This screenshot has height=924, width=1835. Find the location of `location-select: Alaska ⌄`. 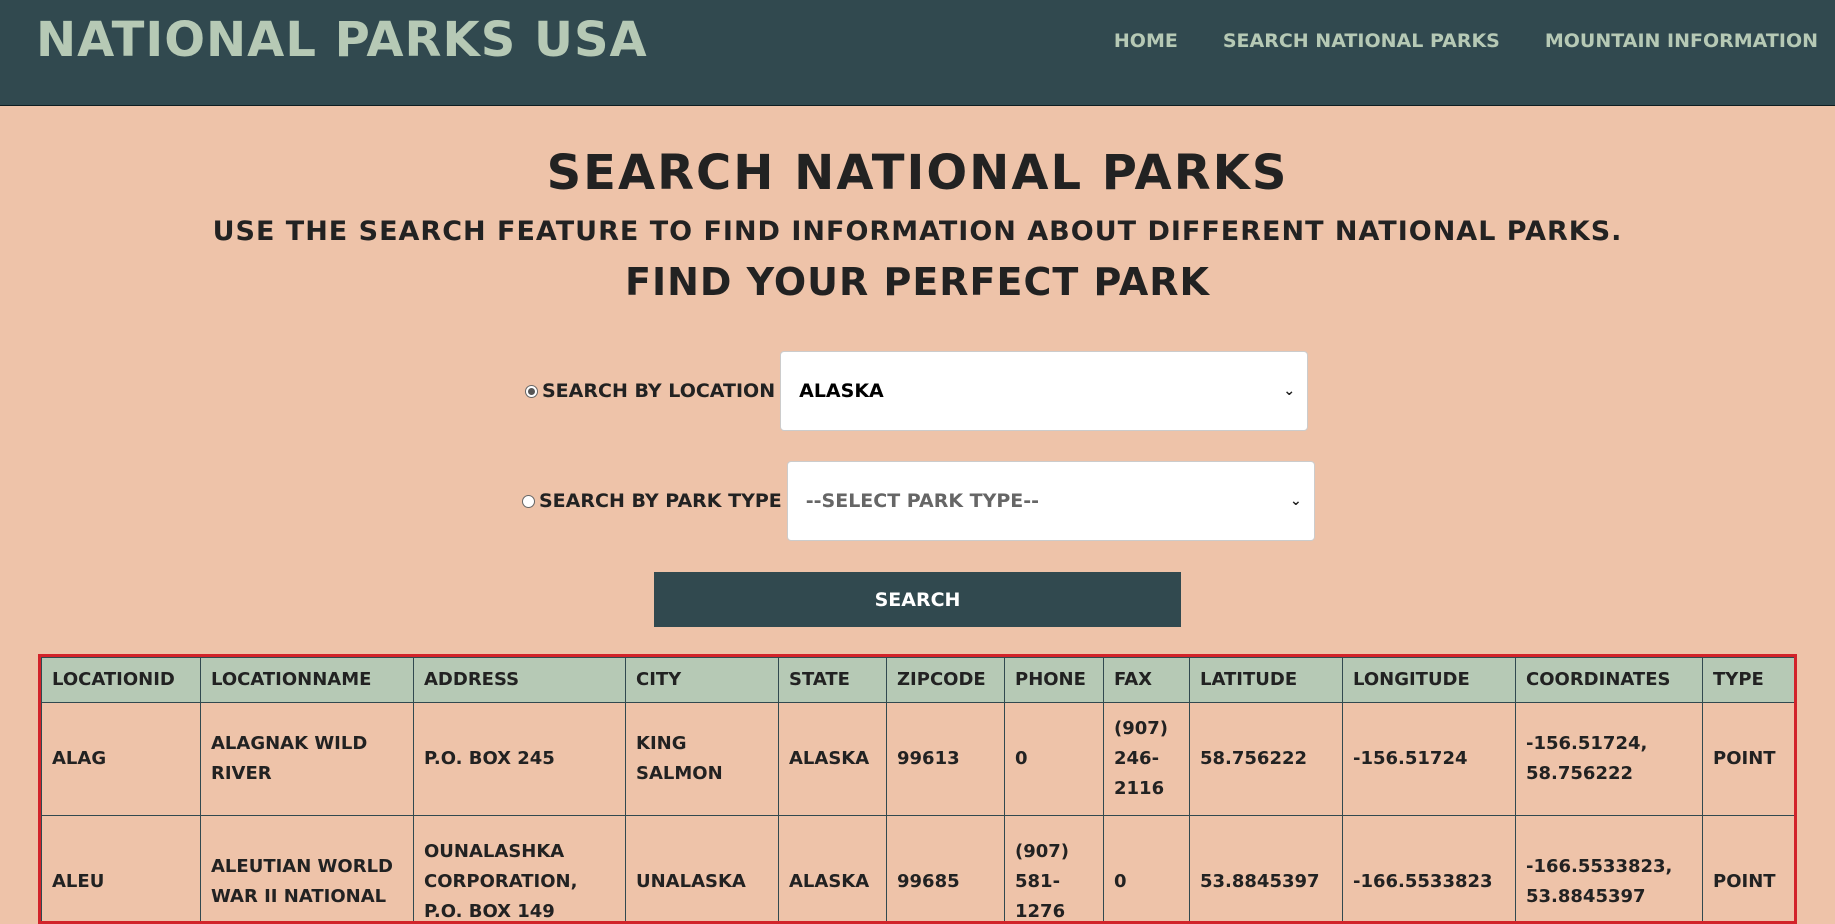

location-select: Alaska ⌄ is located at coordinates (1044, 391).